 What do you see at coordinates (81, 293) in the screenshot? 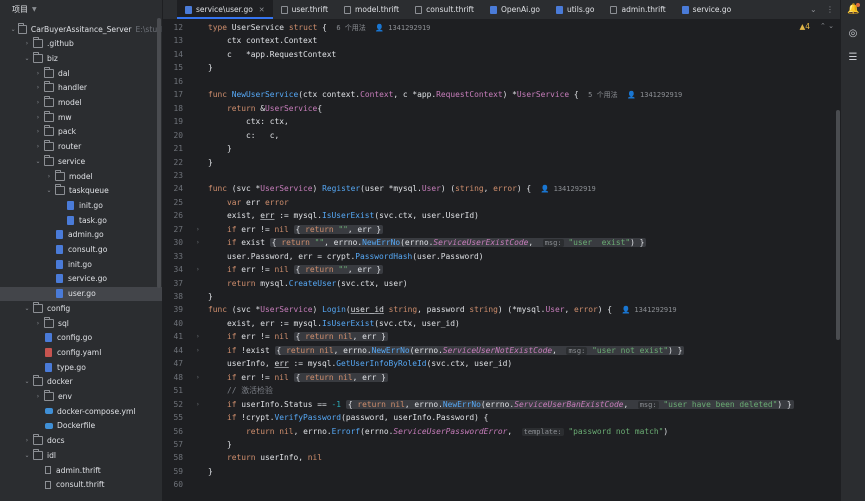
I see `tree-item: user.go` at bounding box center [81, 293].